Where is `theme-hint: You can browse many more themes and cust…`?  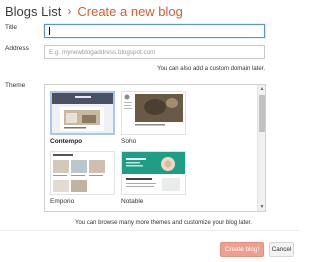
theme-hint: You can browse many more themes and cust… is located at coordinates (163, 223).